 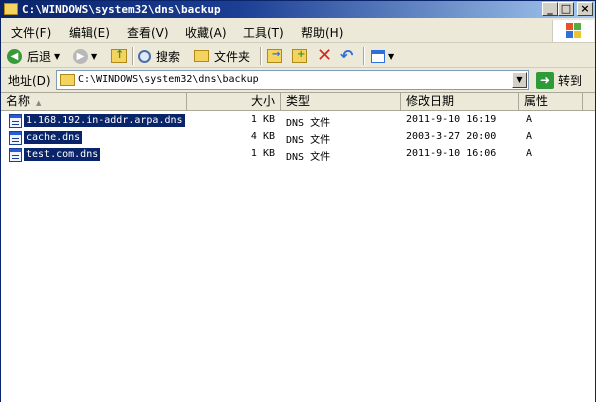 I want to click on delete-icon: ✕, so click(x=325, y=55).